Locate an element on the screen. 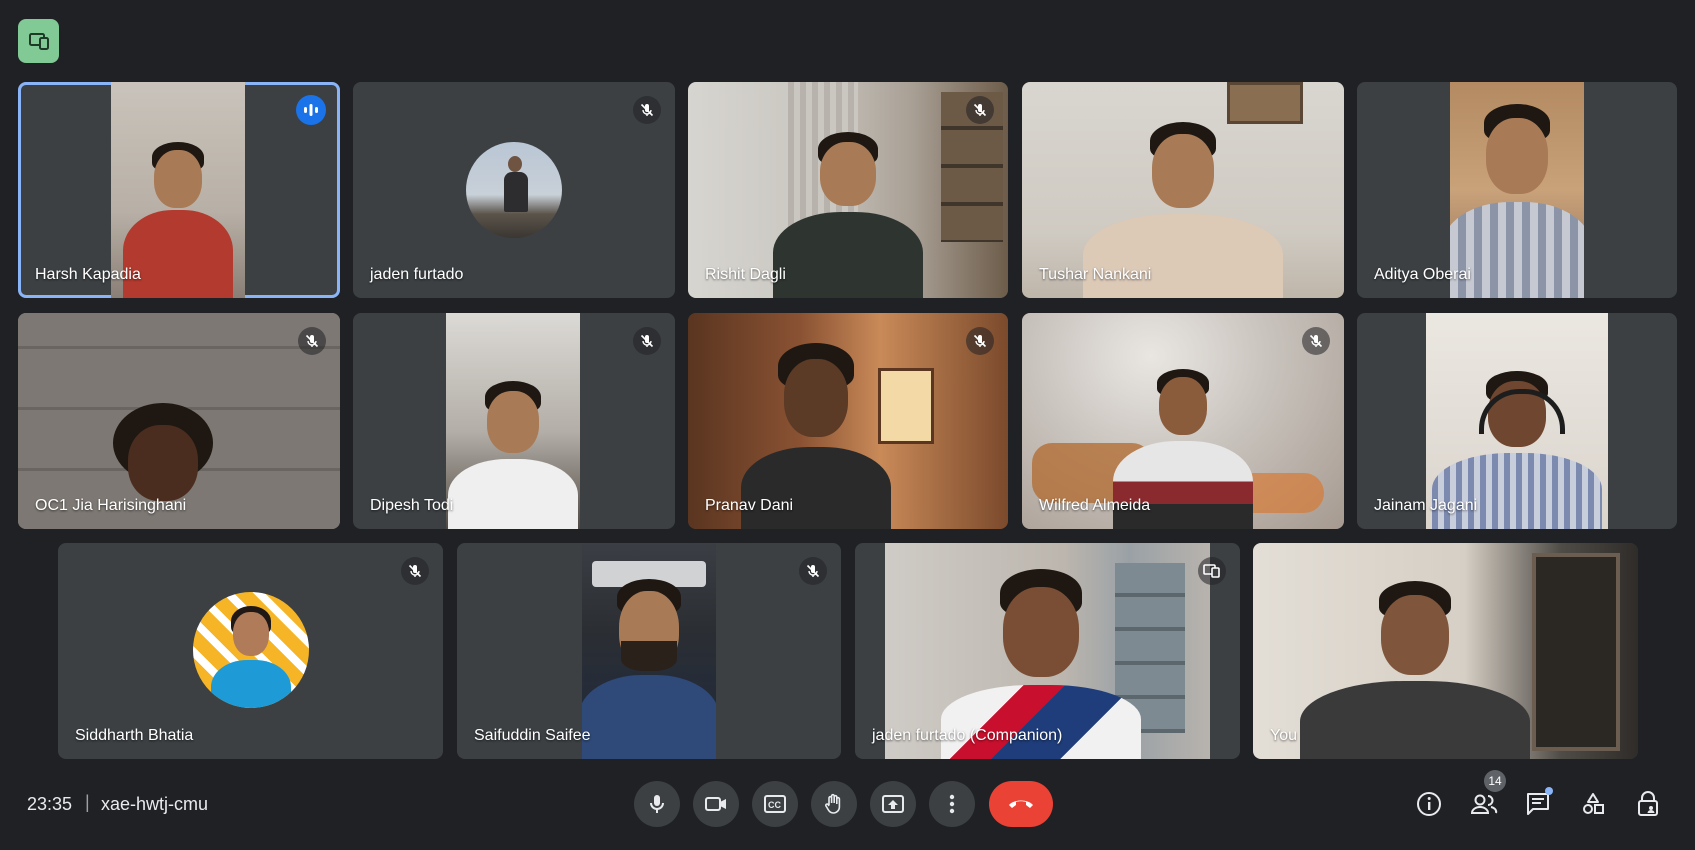 This screenshot has width=1695, height=850. camera-button is located at coordinates (716, 804).